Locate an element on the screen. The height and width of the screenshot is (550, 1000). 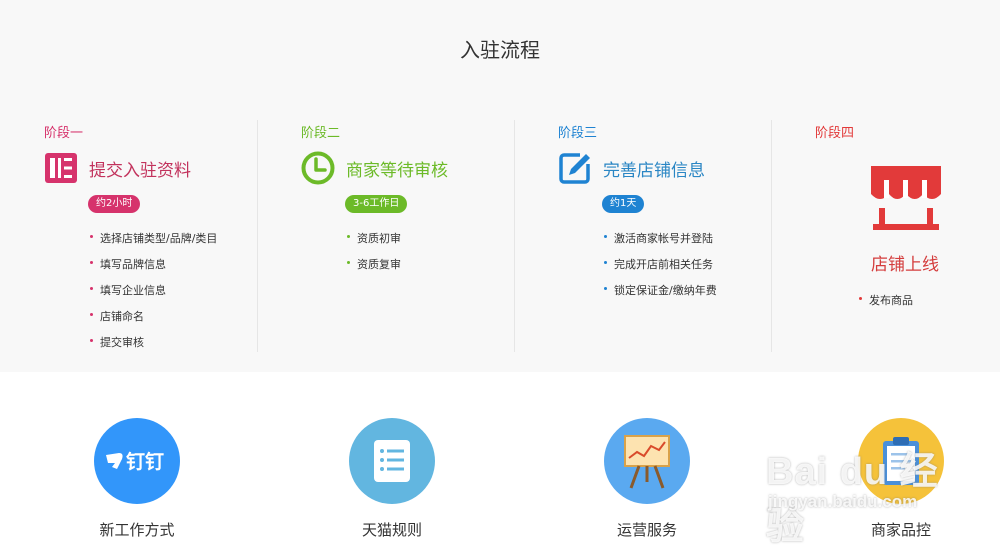
document-list-icon is located at coordinates (61, 168).